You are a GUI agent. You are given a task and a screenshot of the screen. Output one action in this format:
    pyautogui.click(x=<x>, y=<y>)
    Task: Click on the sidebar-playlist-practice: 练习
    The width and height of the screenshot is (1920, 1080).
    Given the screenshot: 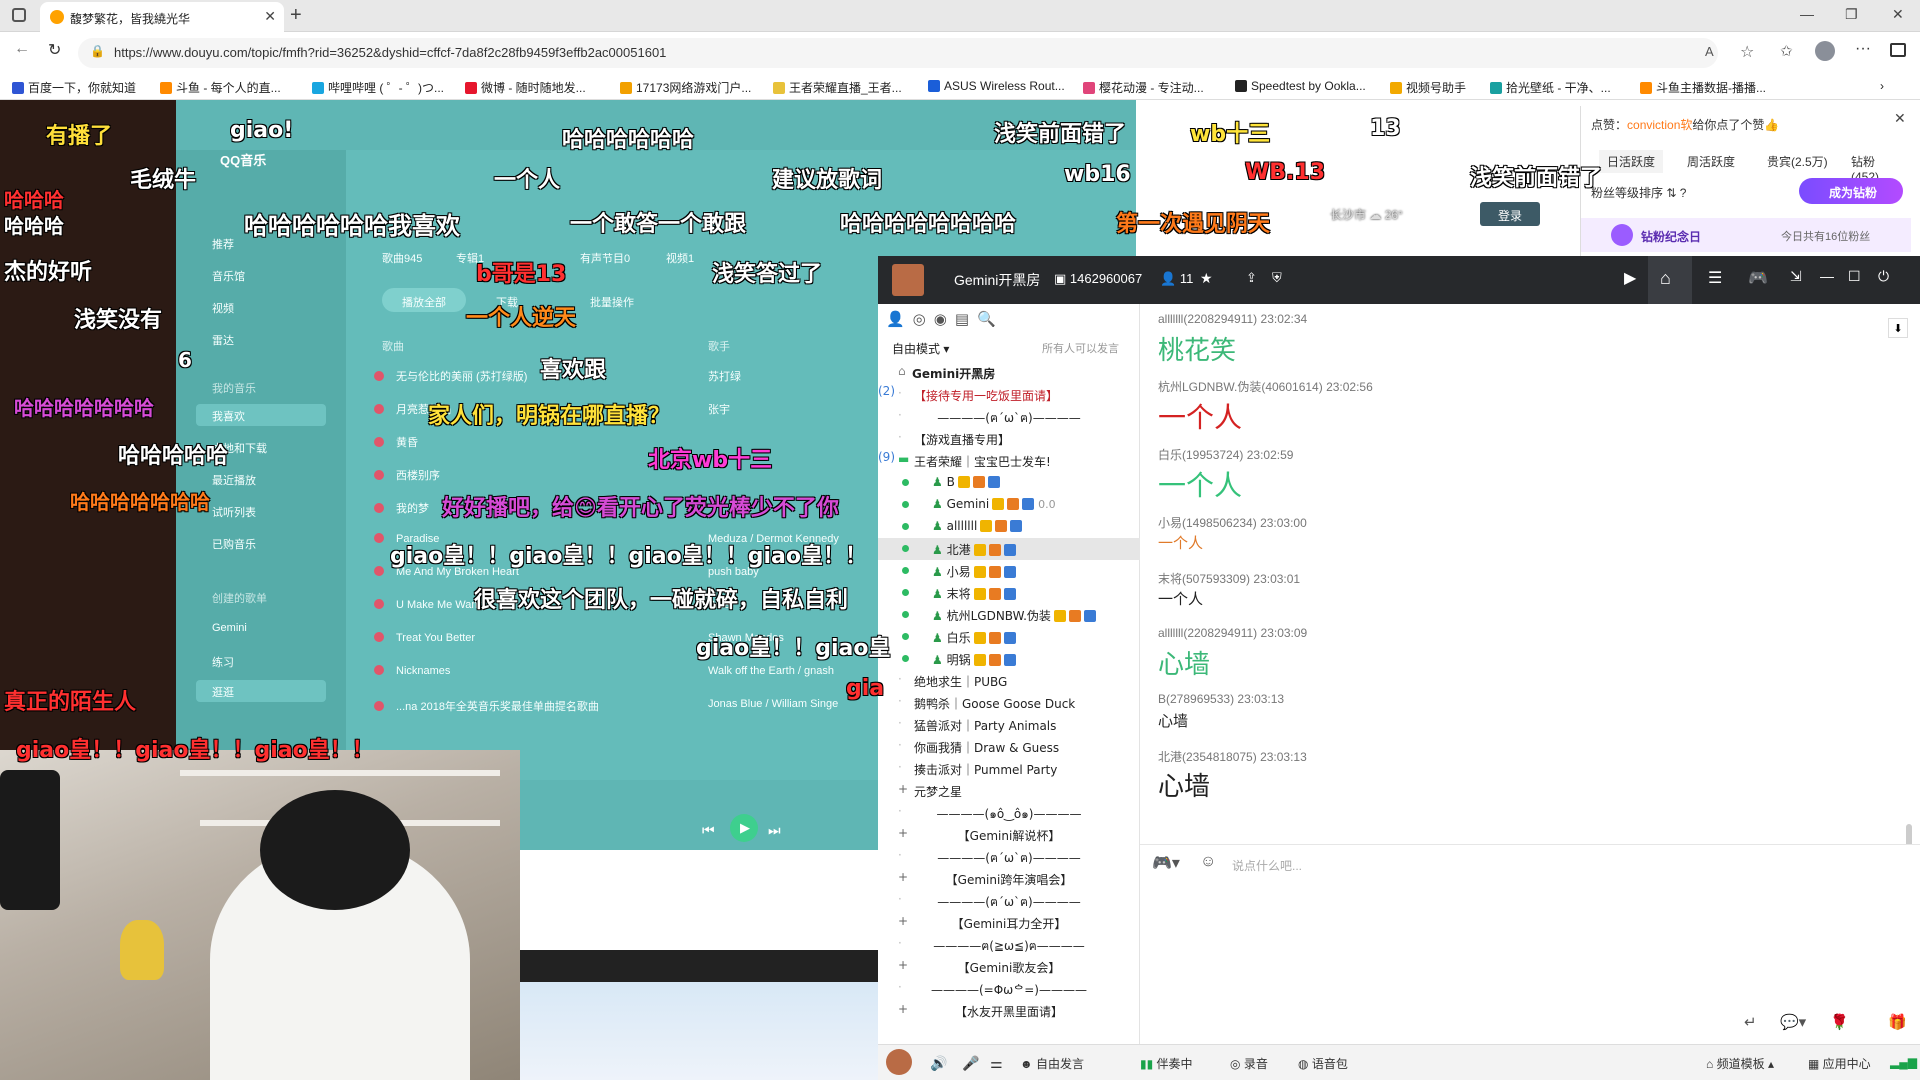 What is the action you would take?
    pyautogui.click(x=223, y=662)
    